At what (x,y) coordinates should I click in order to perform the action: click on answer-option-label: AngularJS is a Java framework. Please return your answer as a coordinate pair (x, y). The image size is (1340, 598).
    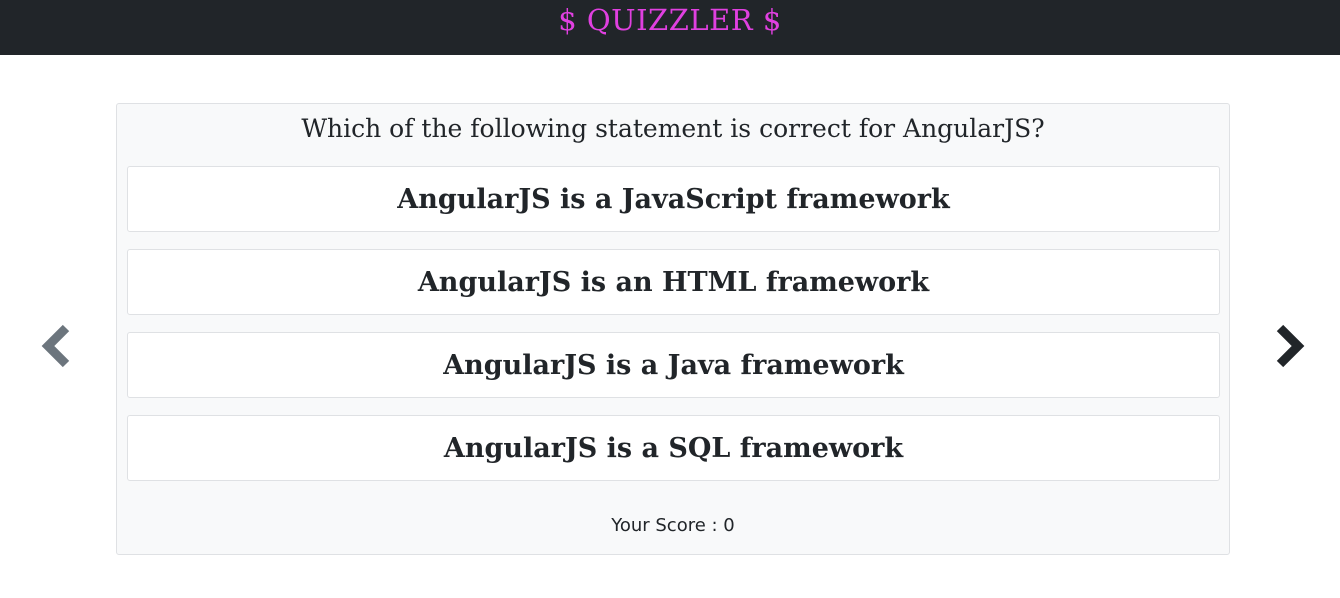
    Looking at the image, I should click on (673, 365).